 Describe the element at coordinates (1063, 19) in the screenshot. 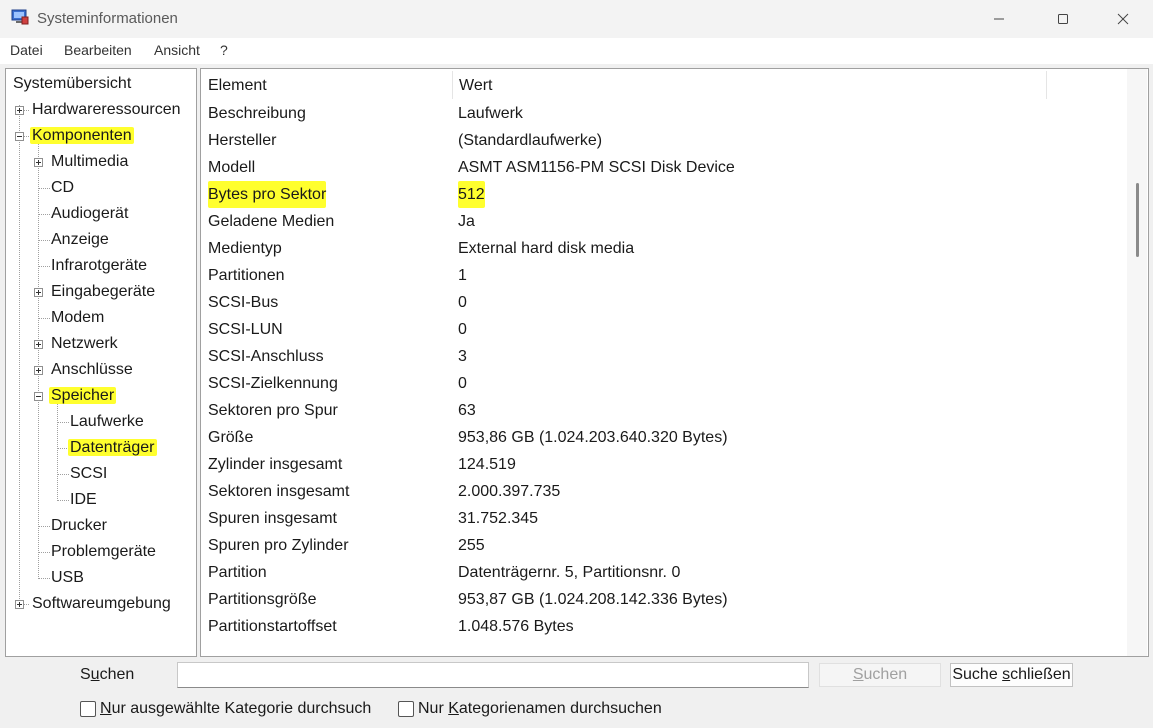

I see `maximize-button` at that location.